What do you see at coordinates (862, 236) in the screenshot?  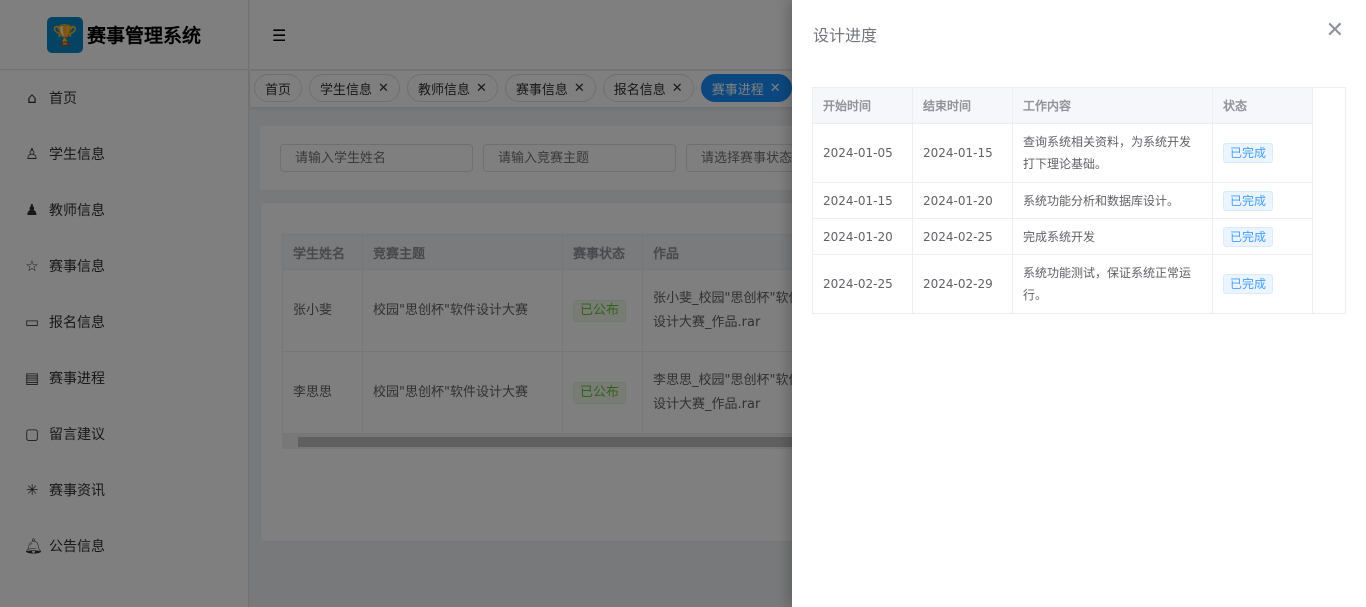 I see `start-date: 2024-01-20` at bounding box center [862, 236].